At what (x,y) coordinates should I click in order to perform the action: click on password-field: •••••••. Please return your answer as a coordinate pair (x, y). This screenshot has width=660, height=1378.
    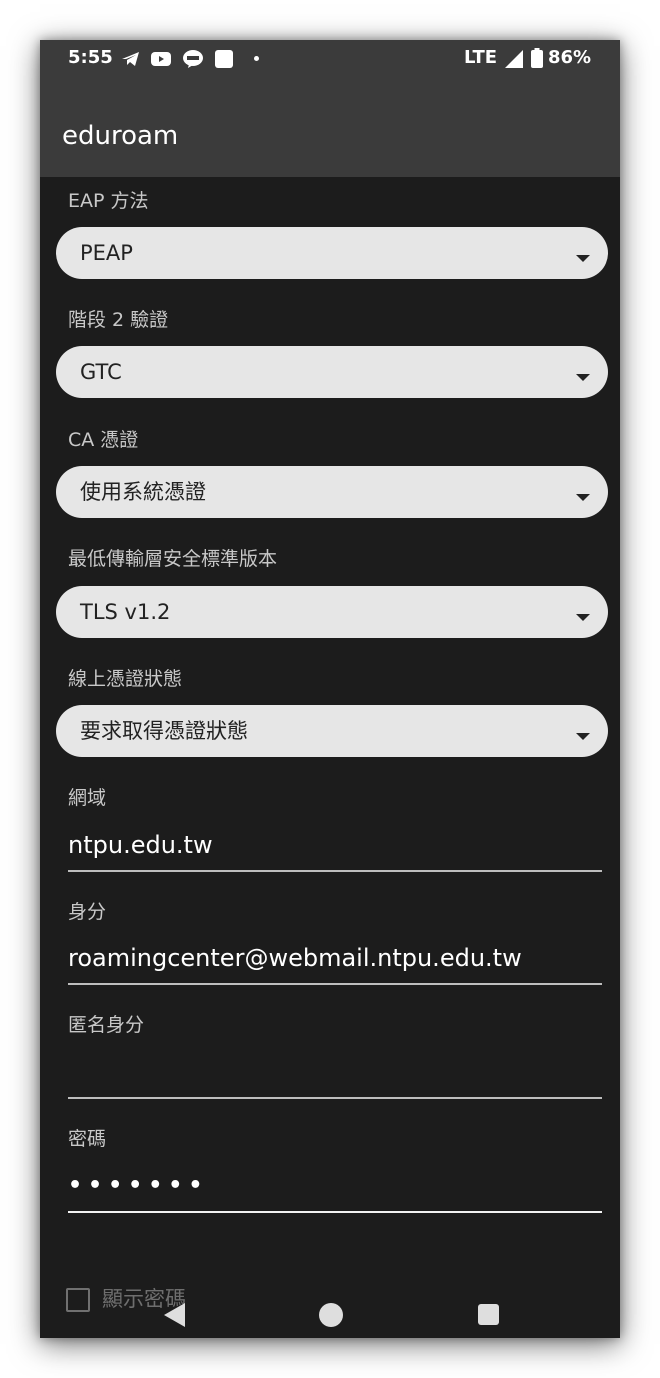
    Looking at the image, I should click on (335, 1187).